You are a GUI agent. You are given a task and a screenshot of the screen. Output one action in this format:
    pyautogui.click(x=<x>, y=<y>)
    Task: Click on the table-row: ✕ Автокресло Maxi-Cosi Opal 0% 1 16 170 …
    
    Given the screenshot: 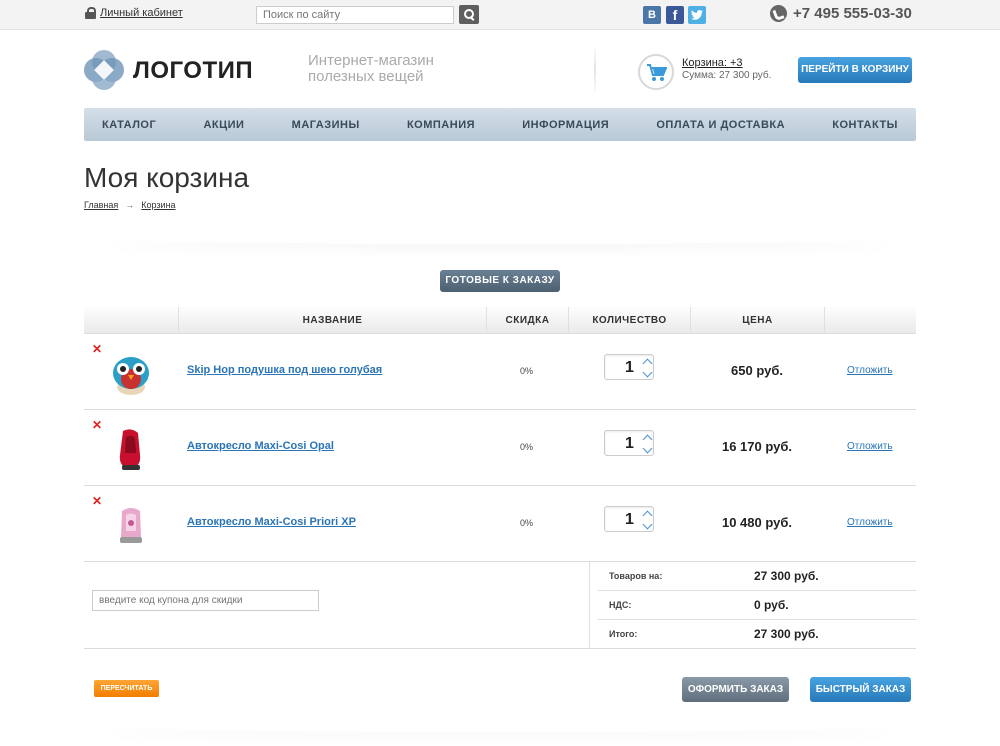 What is the action you would take?
    pyautogui.click(x=500, y=448)
    